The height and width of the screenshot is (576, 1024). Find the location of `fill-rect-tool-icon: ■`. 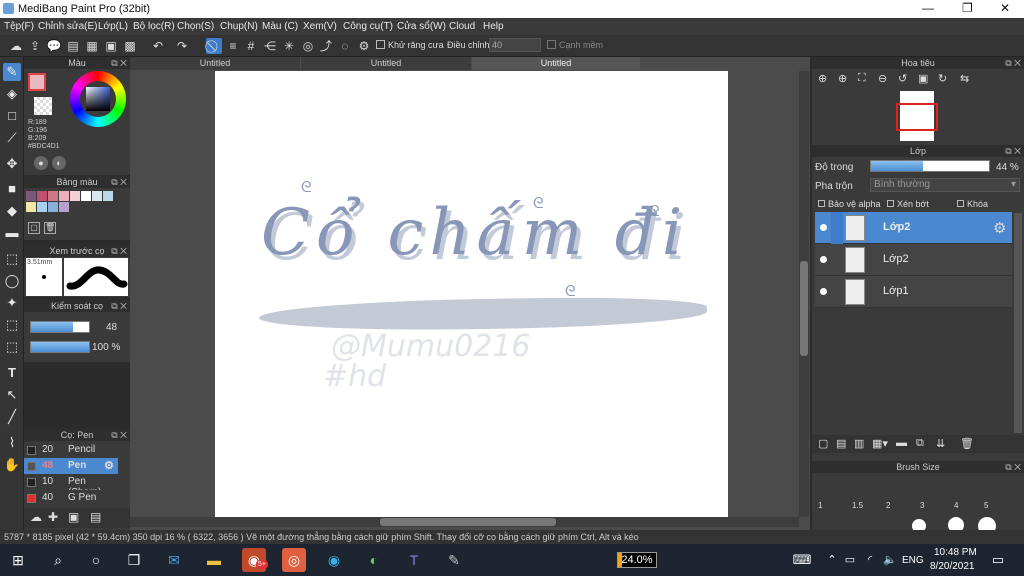

fill-rect-tool-icon: ■ is located at coordinates (12, 189).